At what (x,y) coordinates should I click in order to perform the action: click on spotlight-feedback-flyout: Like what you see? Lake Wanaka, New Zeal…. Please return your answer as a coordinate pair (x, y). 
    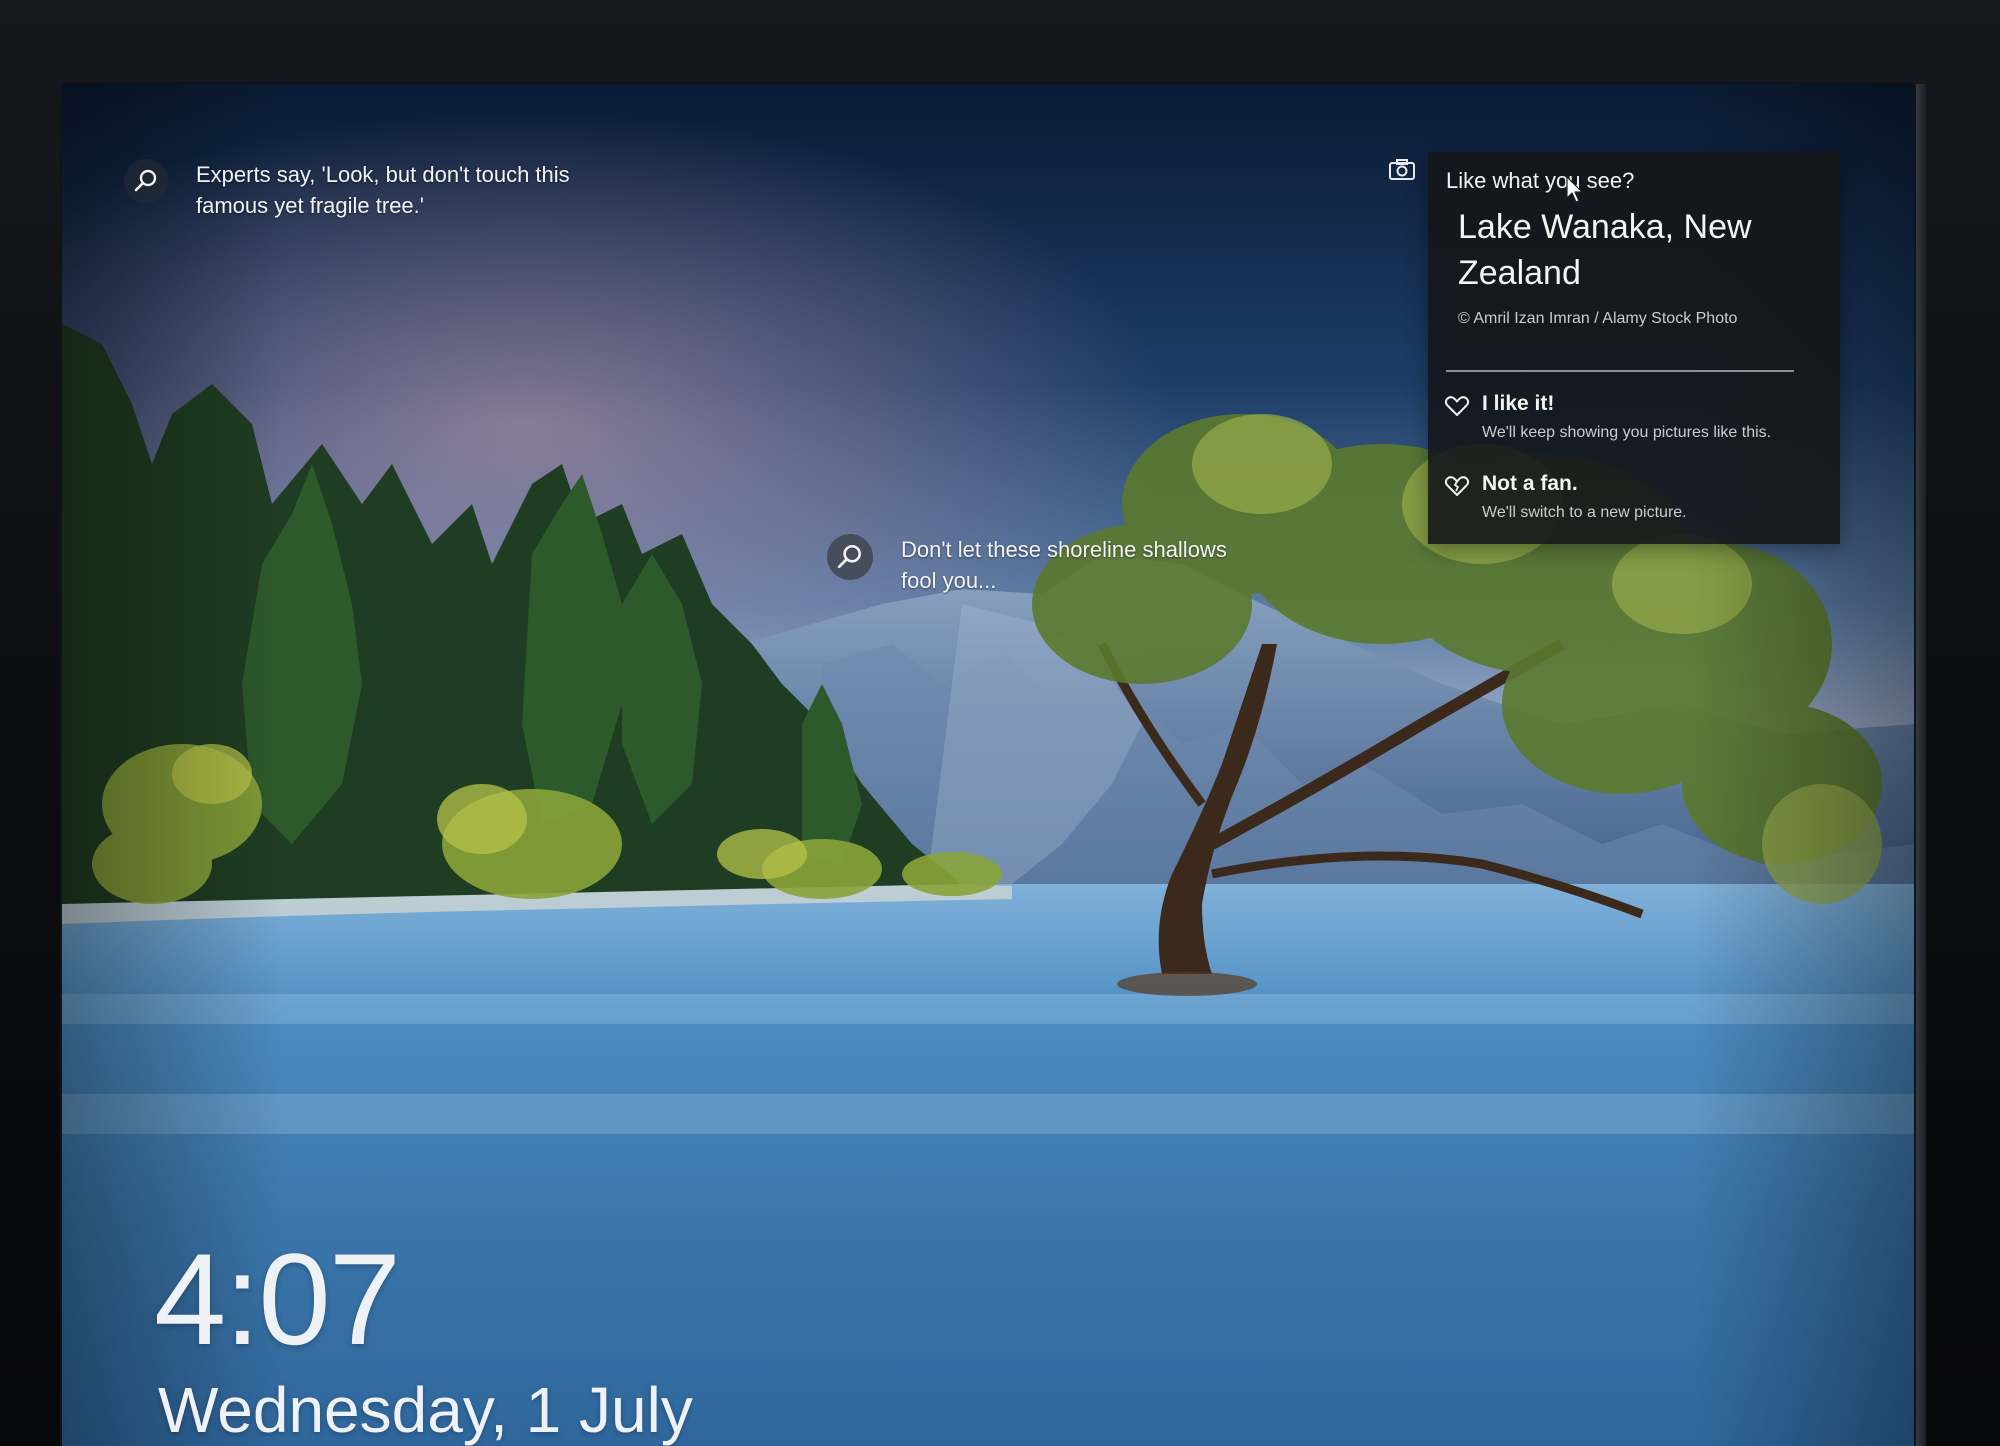
    Looking at the image, I should click on (1634, 348).